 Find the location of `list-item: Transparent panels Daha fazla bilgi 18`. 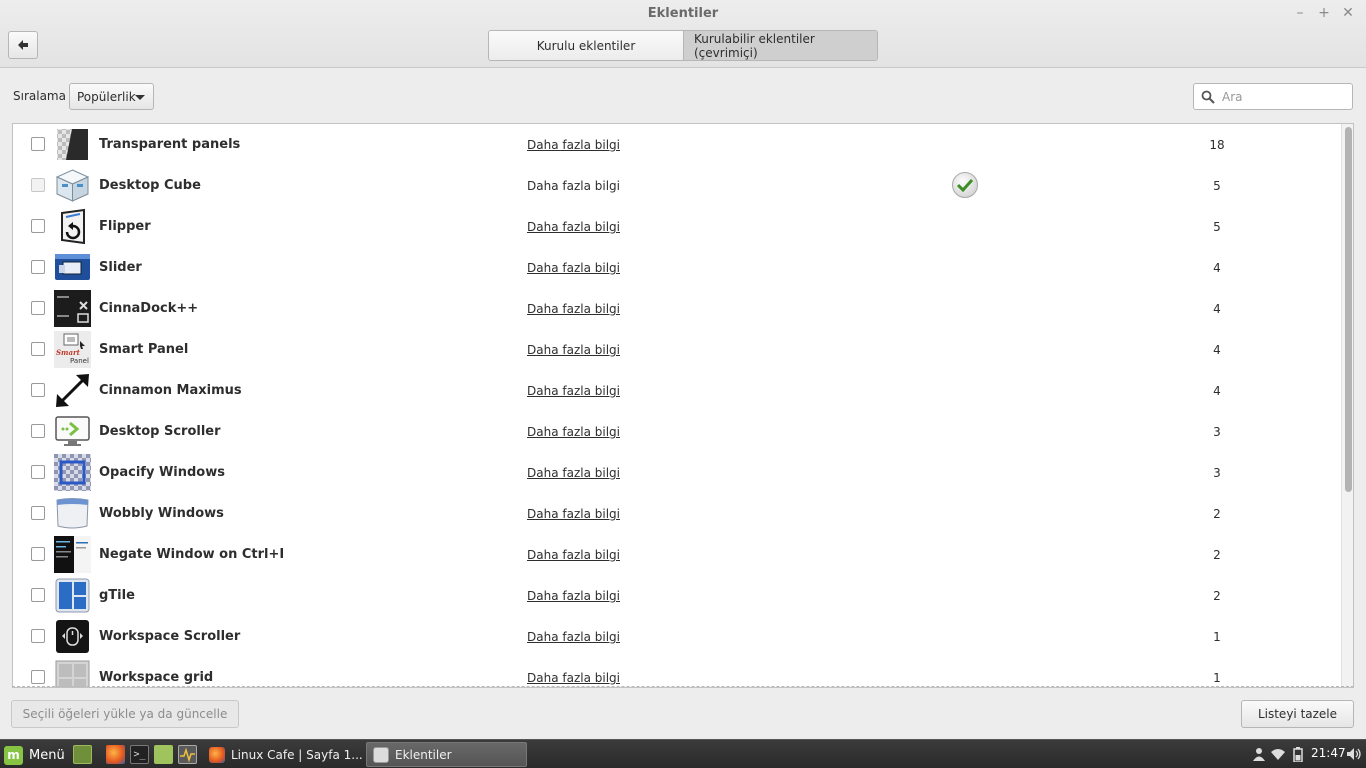

list-item: Transparent panels Daha fazla bilgi 18 is located at coordinates (676, 144).